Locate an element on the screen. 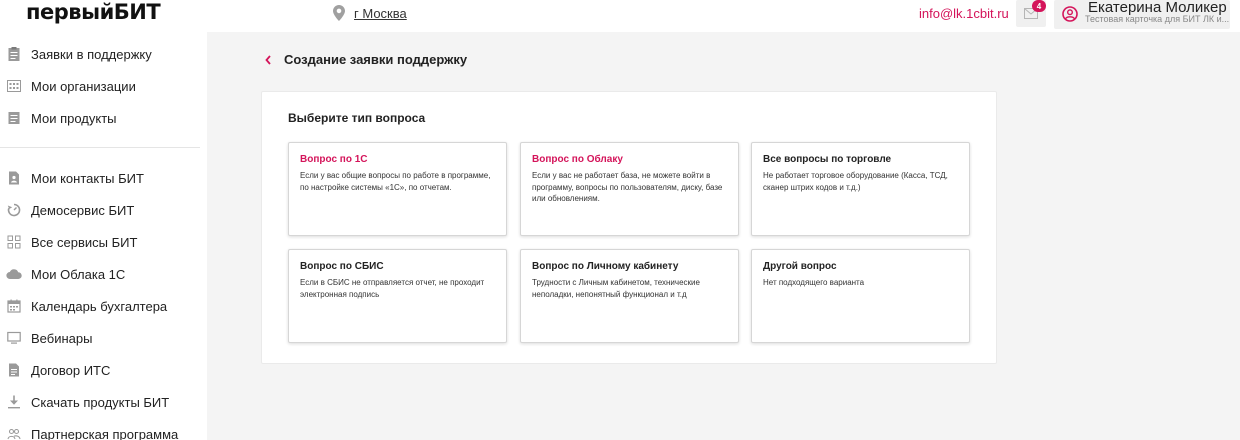  sidebar-divider is located at coordinates (100, 147).